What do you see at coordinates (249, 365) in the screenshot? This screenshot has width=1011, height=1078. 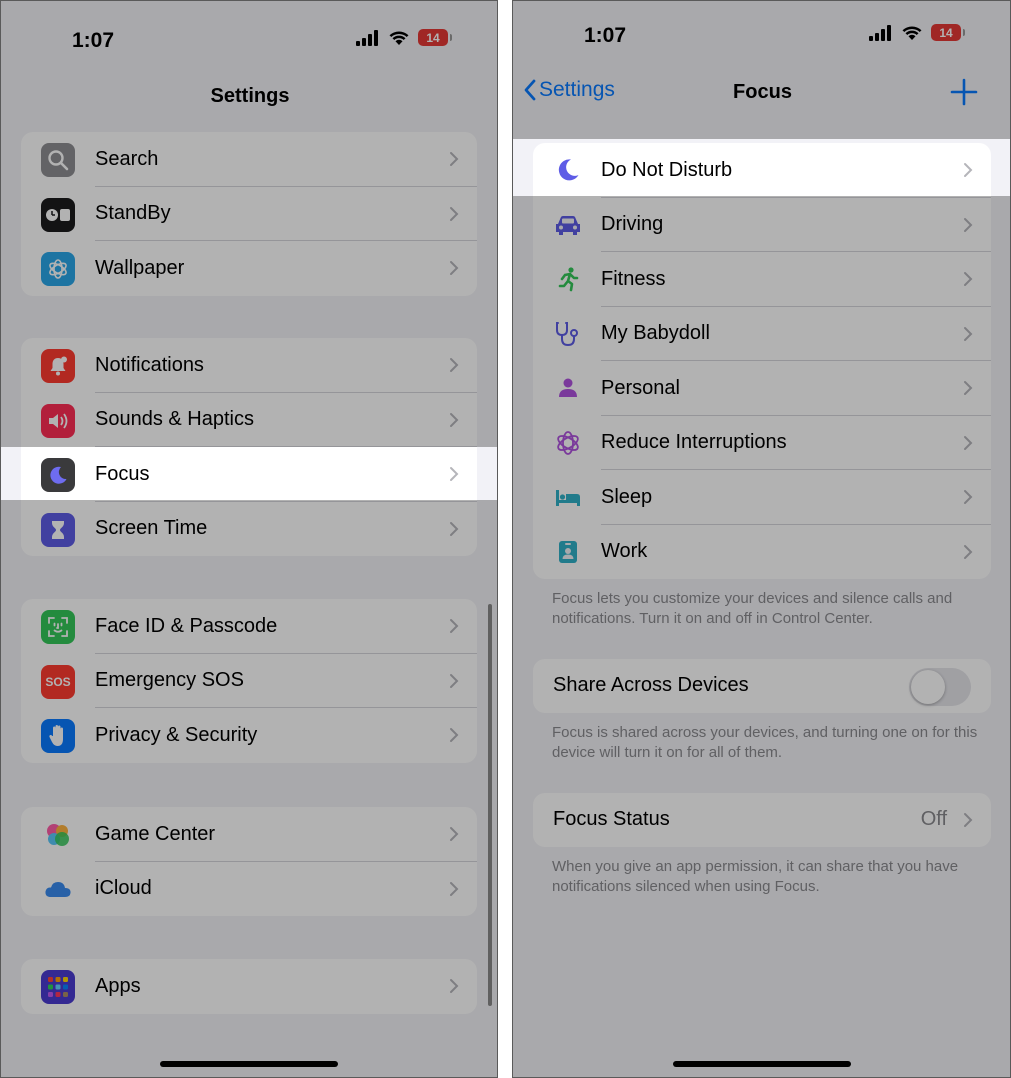 I see `settings-row-notifications: Notifications` at bounding box center [249, 365].